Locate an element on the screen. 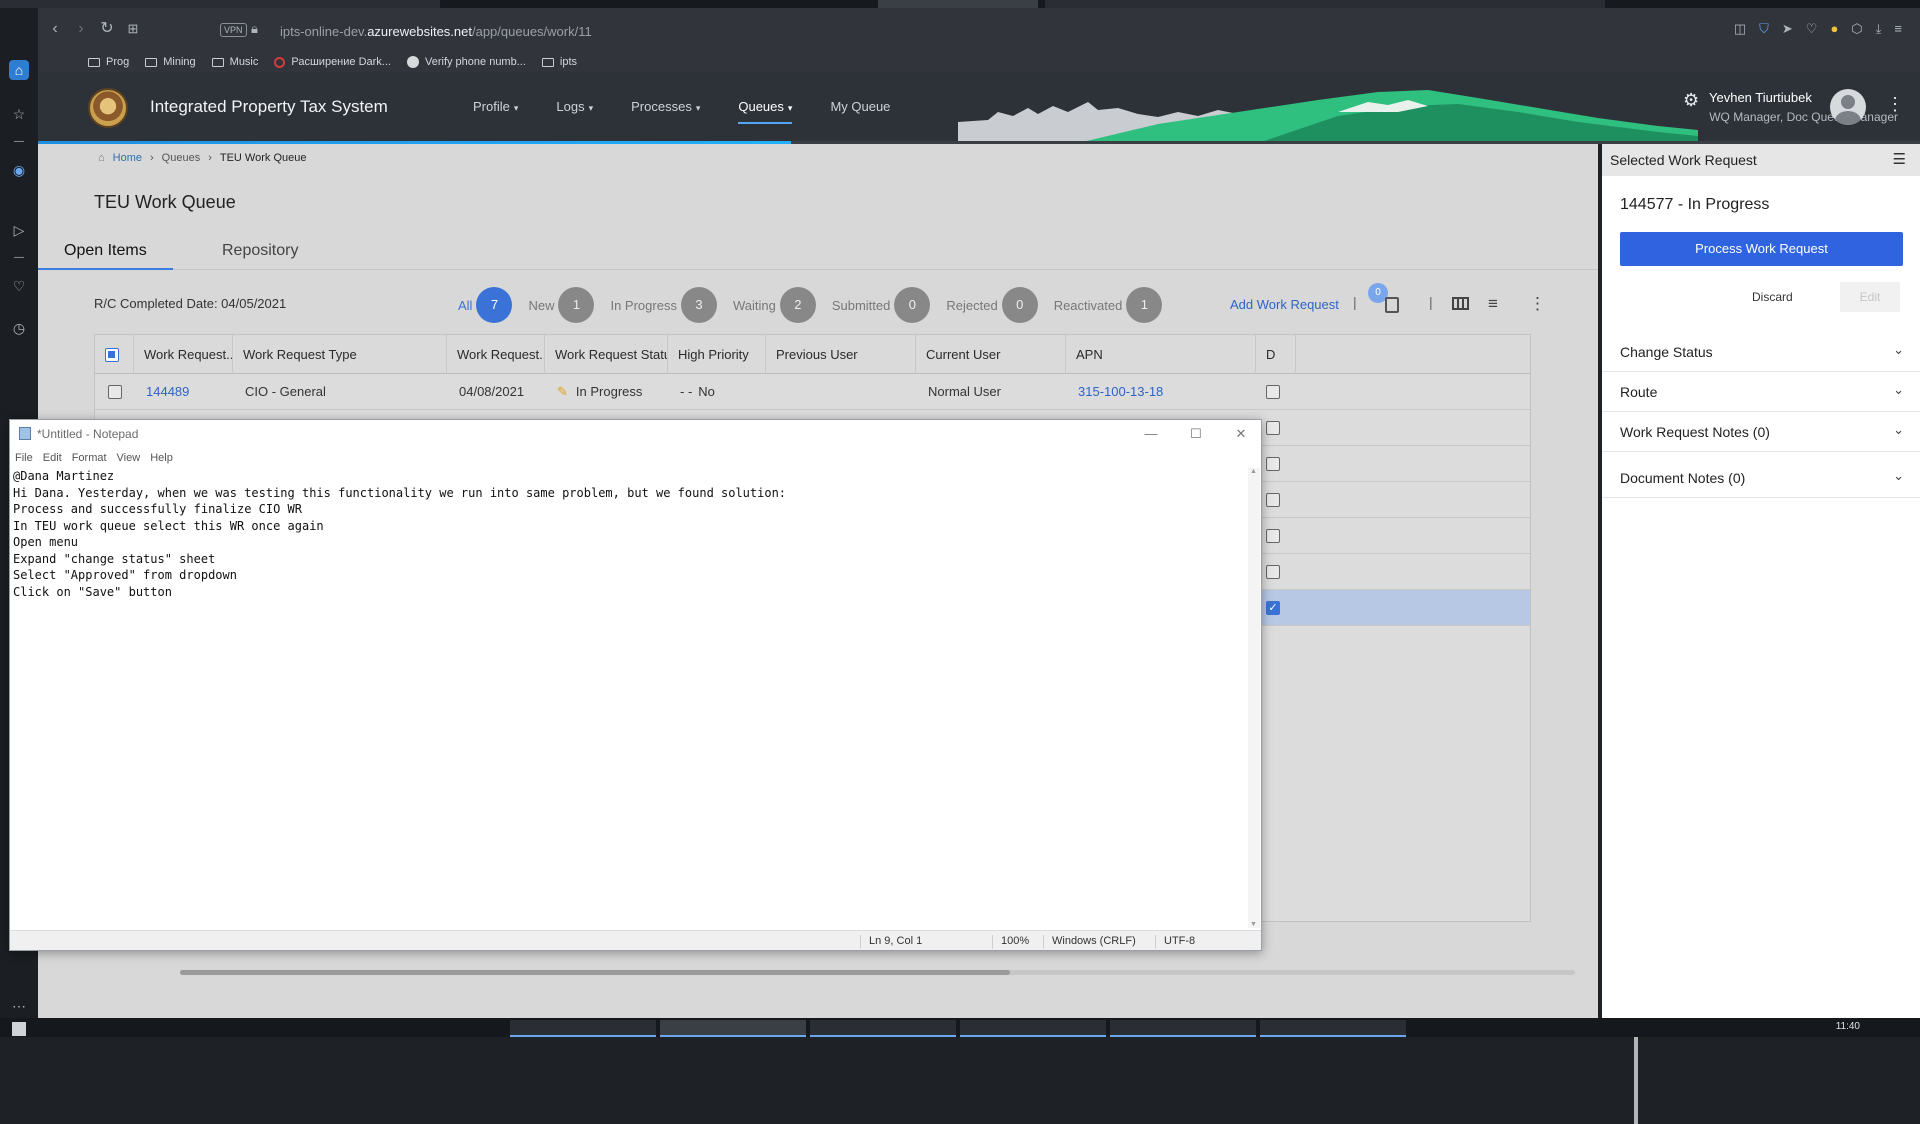  nav-profile: Profile ▾ is located at coordinates (495, 111).